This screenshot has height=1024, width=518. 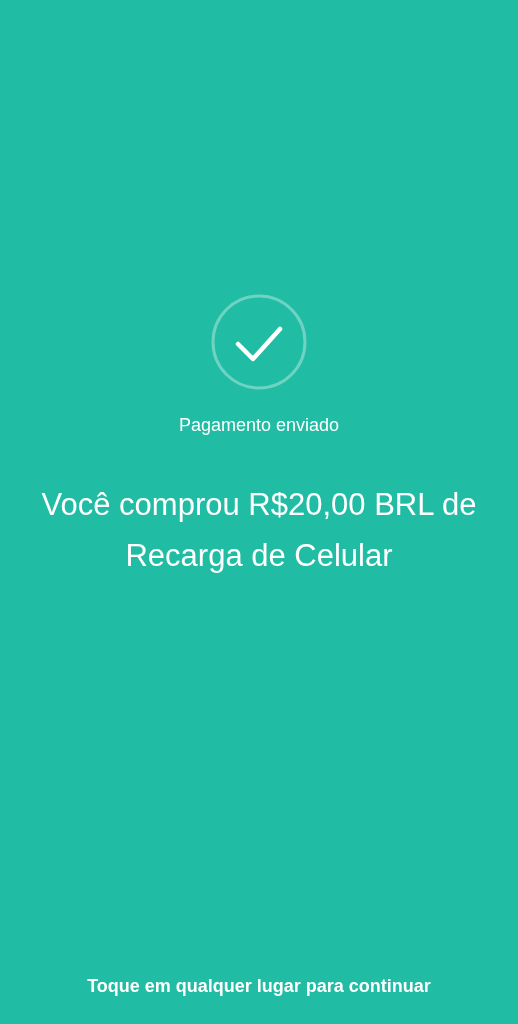 I want to click on headline: Você comprou R$20,00 BRL de Recarga de Celular, so click(x=259, y=530).